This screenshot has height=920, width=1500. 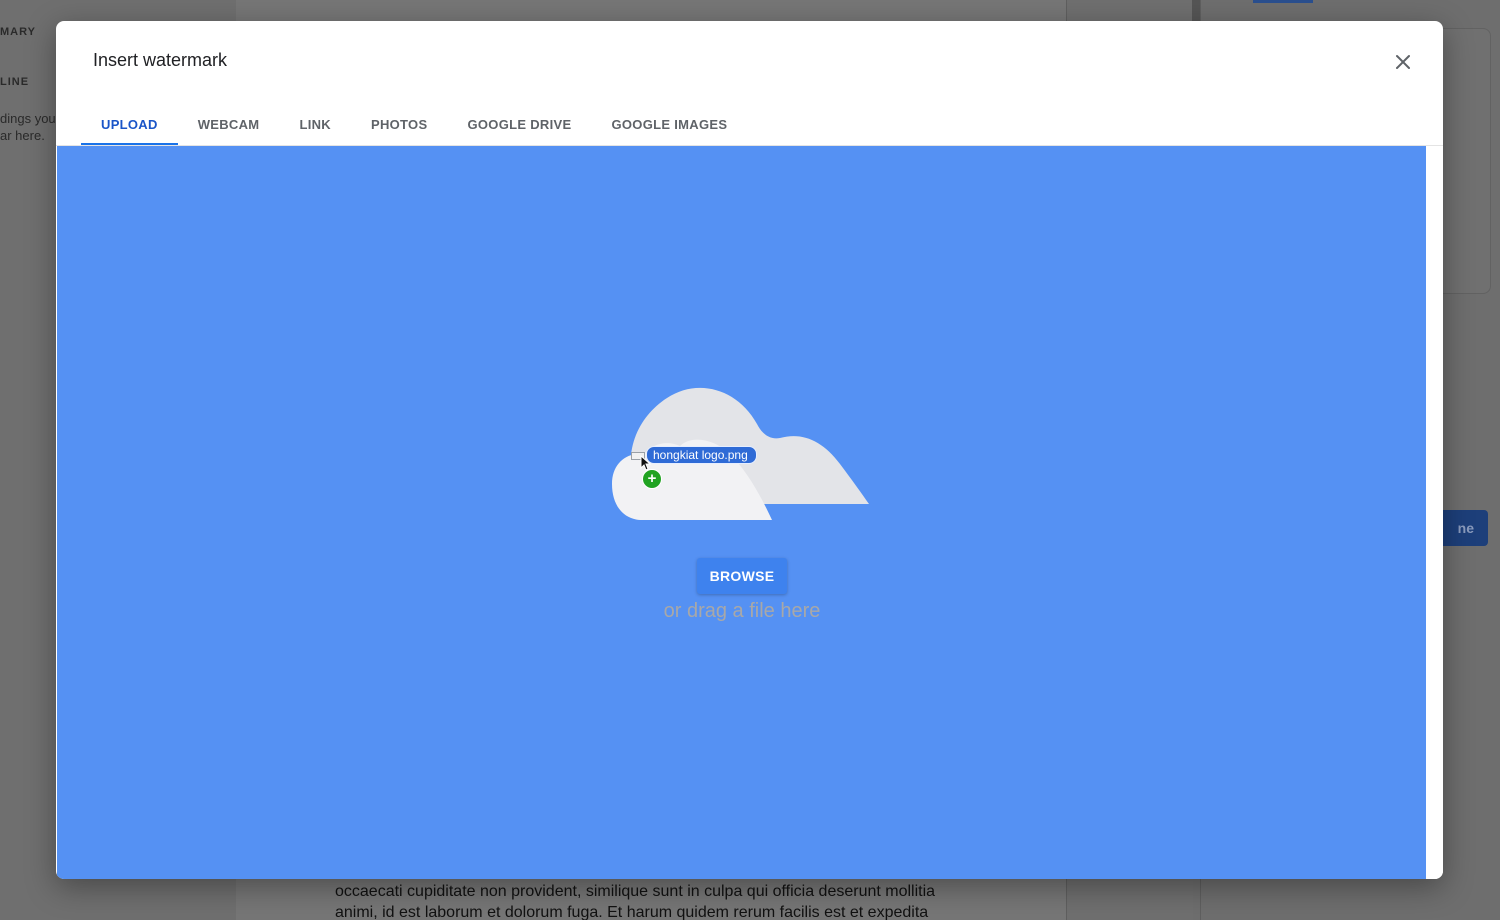 I want to click on dragged-file-chip: hongkiat logo.png, so click(x=701, y=455).